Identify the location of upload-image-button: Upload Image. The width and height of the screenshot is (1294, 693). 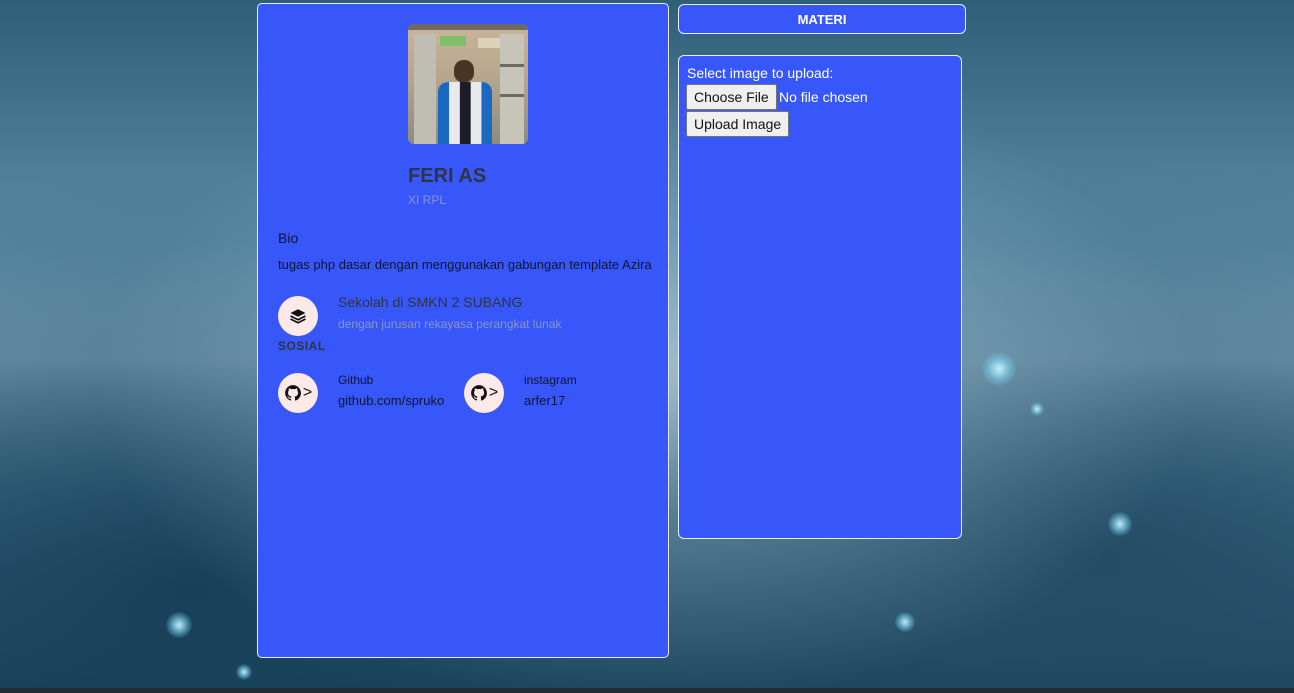
(738, 124).